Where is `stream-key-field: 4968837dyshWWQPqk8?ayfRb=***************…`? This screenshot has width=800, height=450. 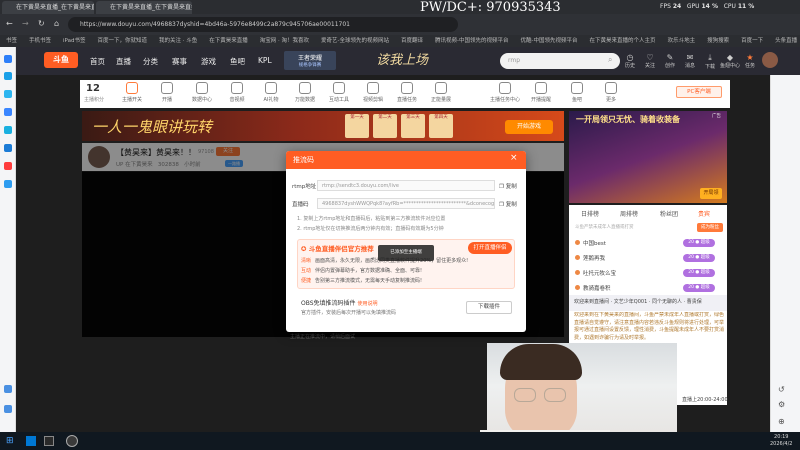
stream-key-field: 4968837dyshWWQPqk8?ayfRb=***************… is located at coordinates (406, 203).